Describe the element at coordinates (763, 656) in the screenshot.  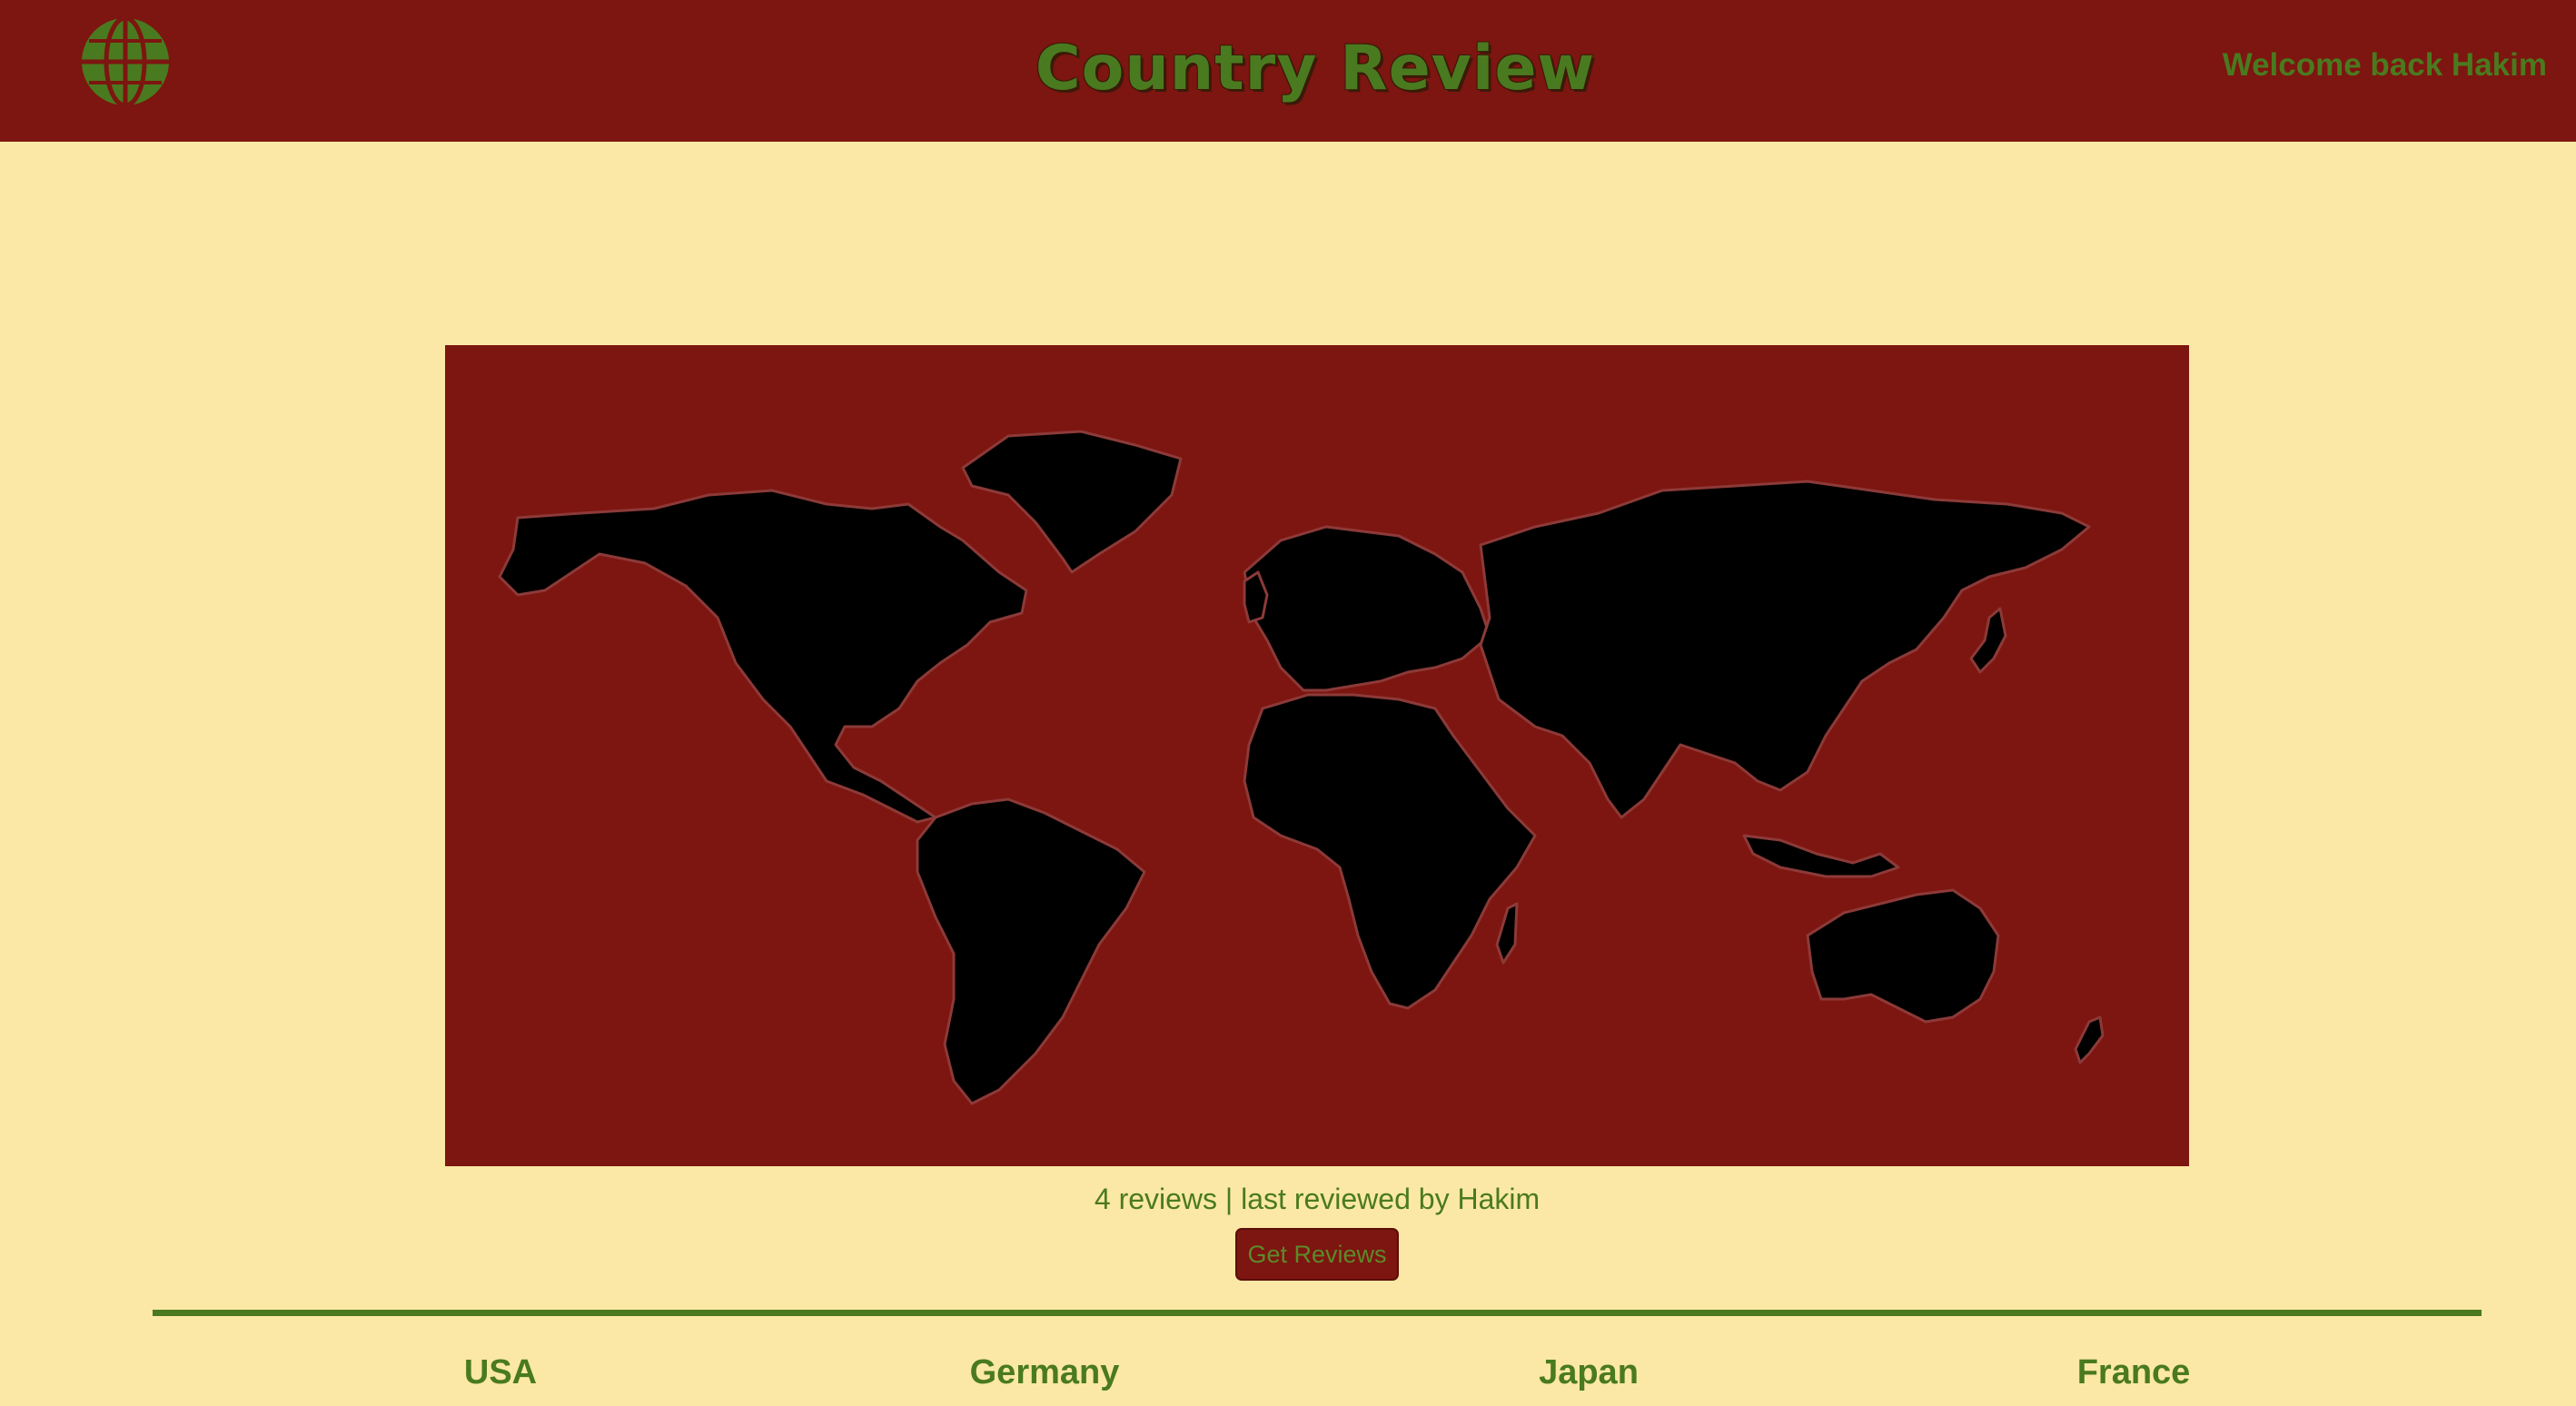
I see `map-north-america` at that location.